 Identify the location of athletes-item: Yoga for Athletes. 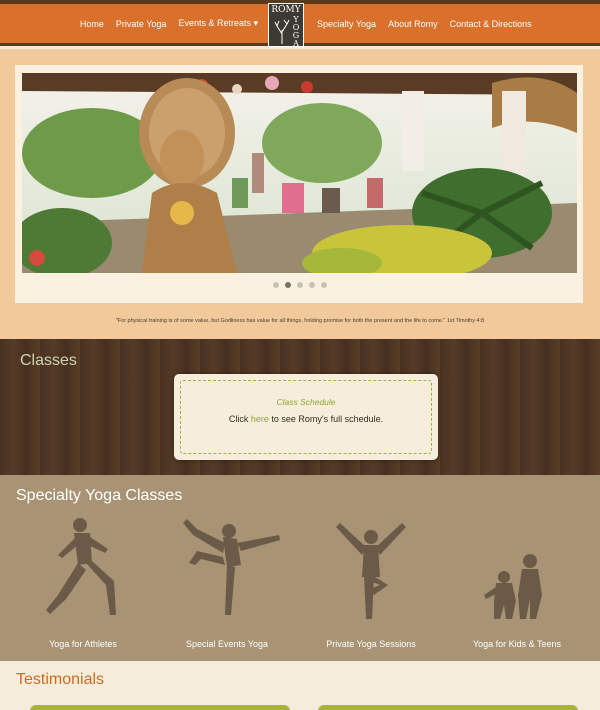
(83, 582).